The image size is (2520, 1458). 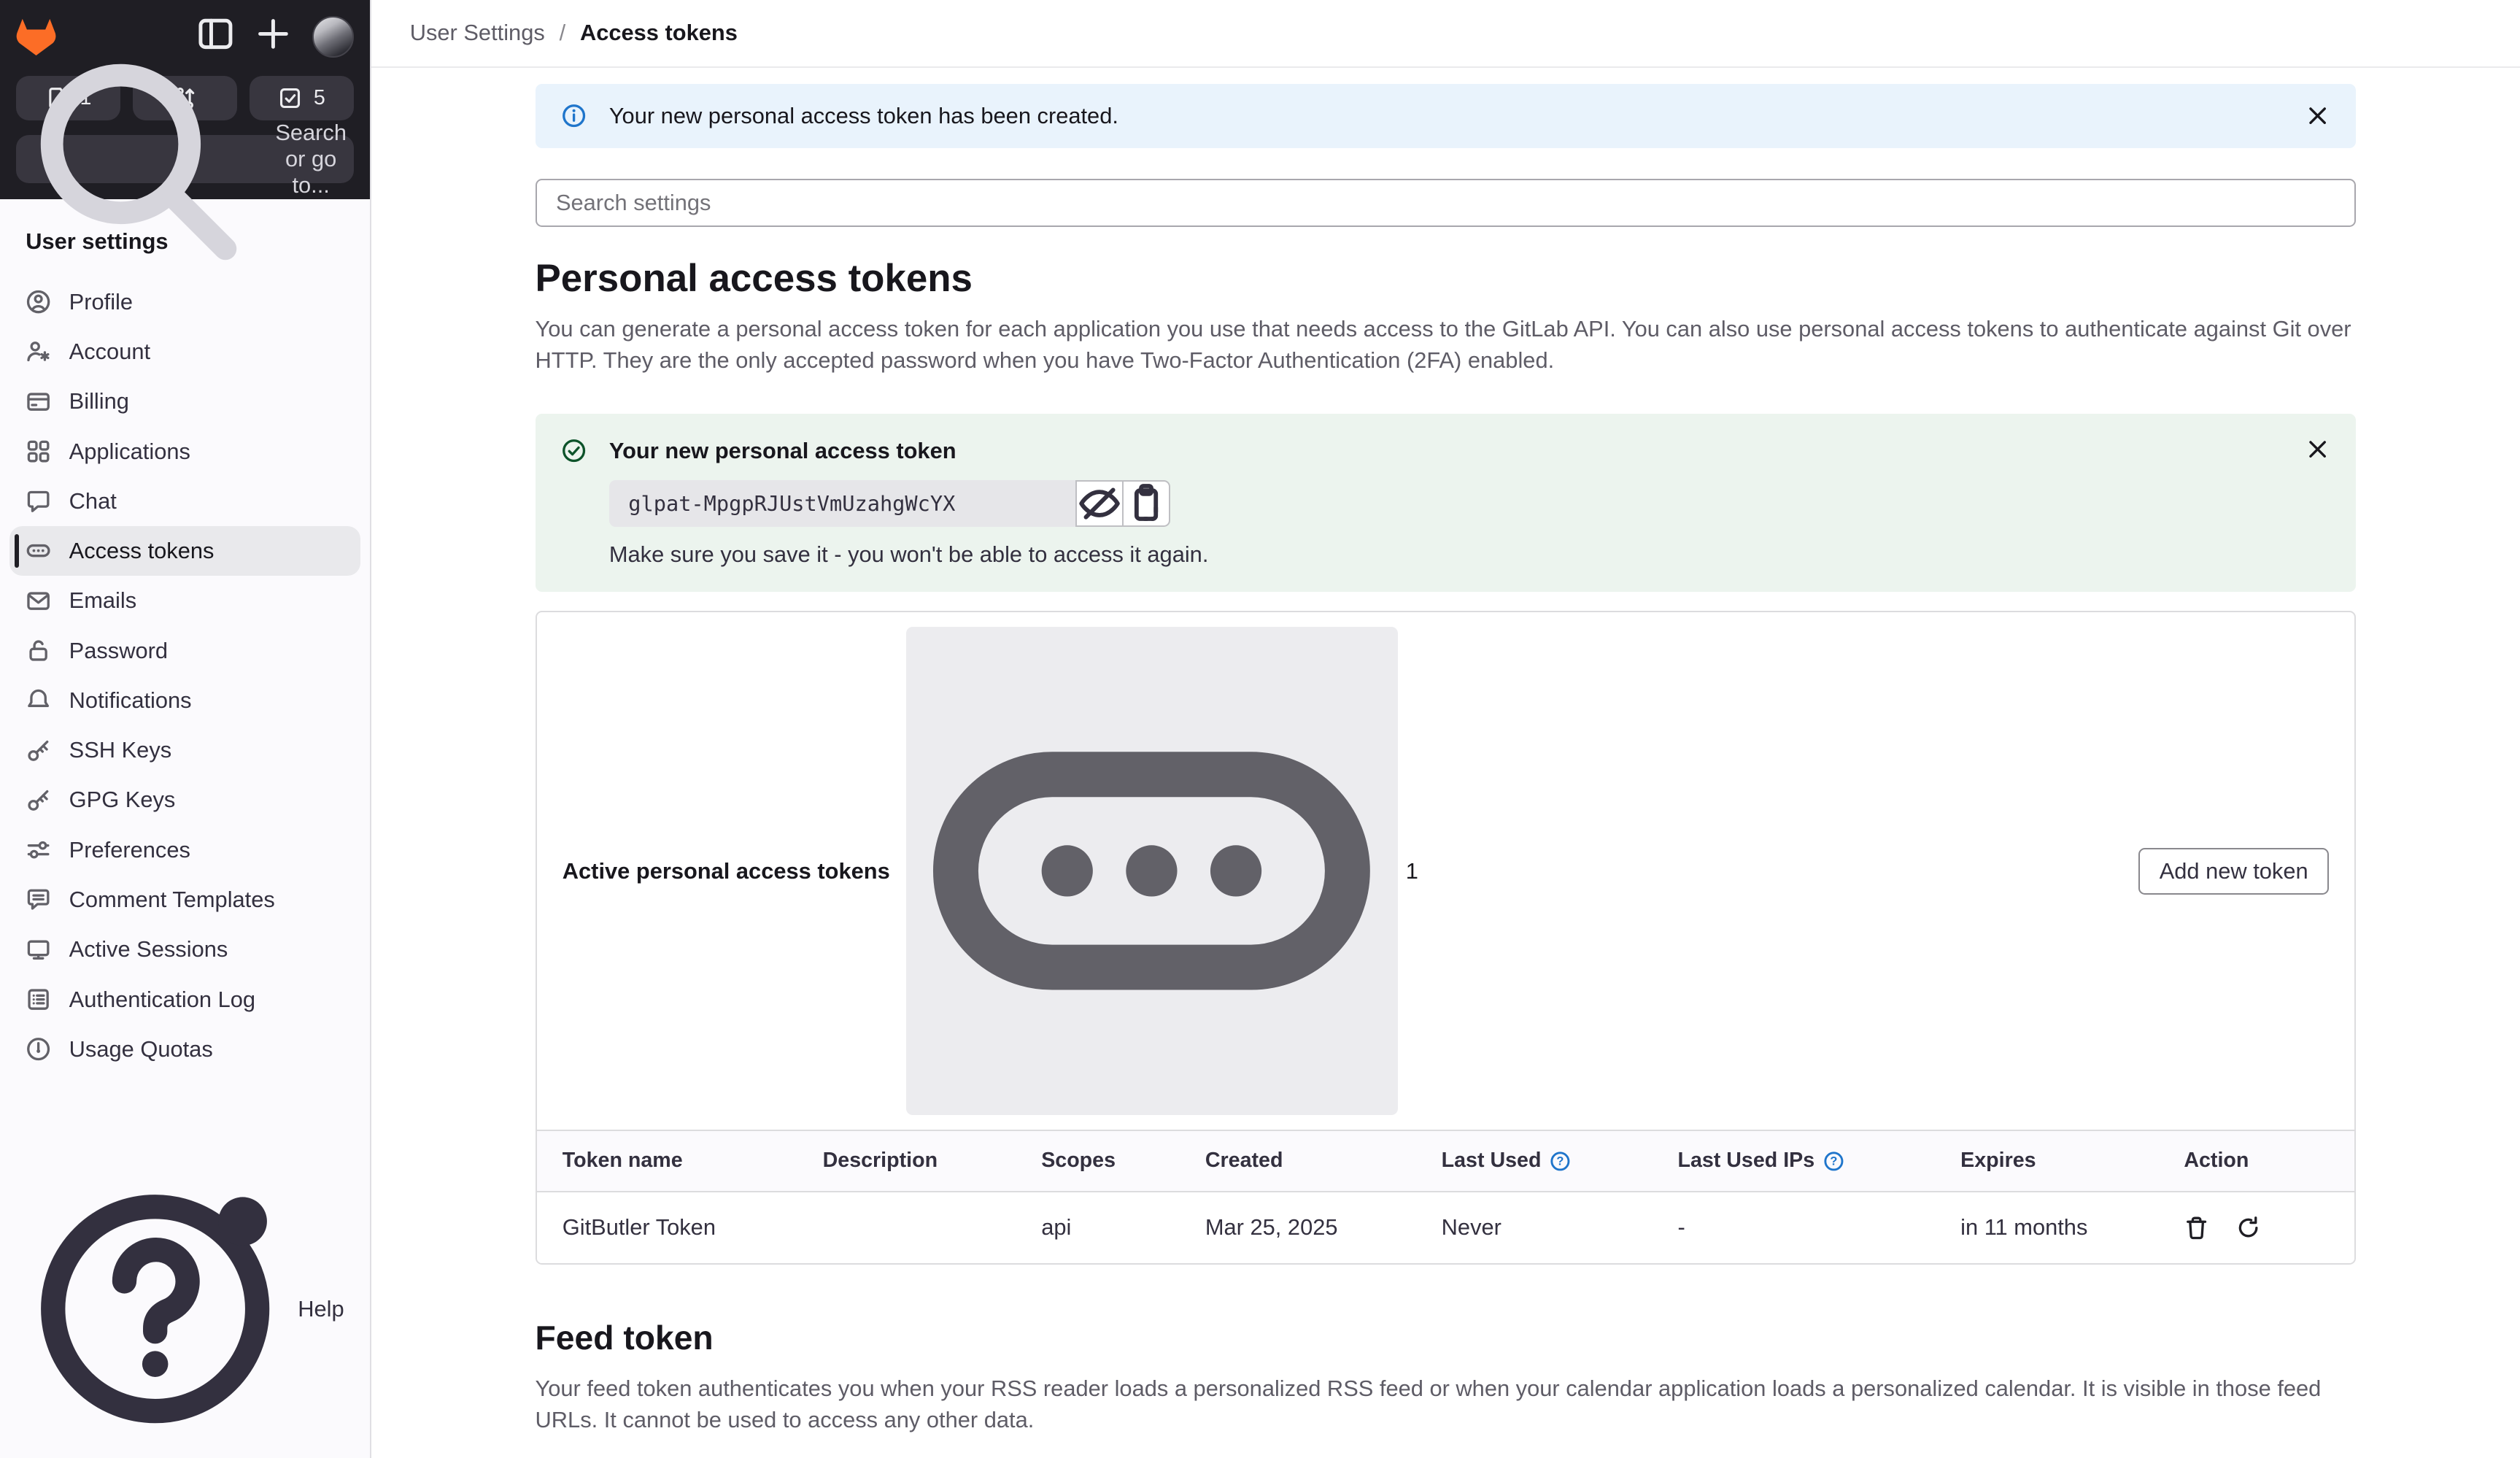 I want to click on new-token-value-field, so click(x=842, y=503).